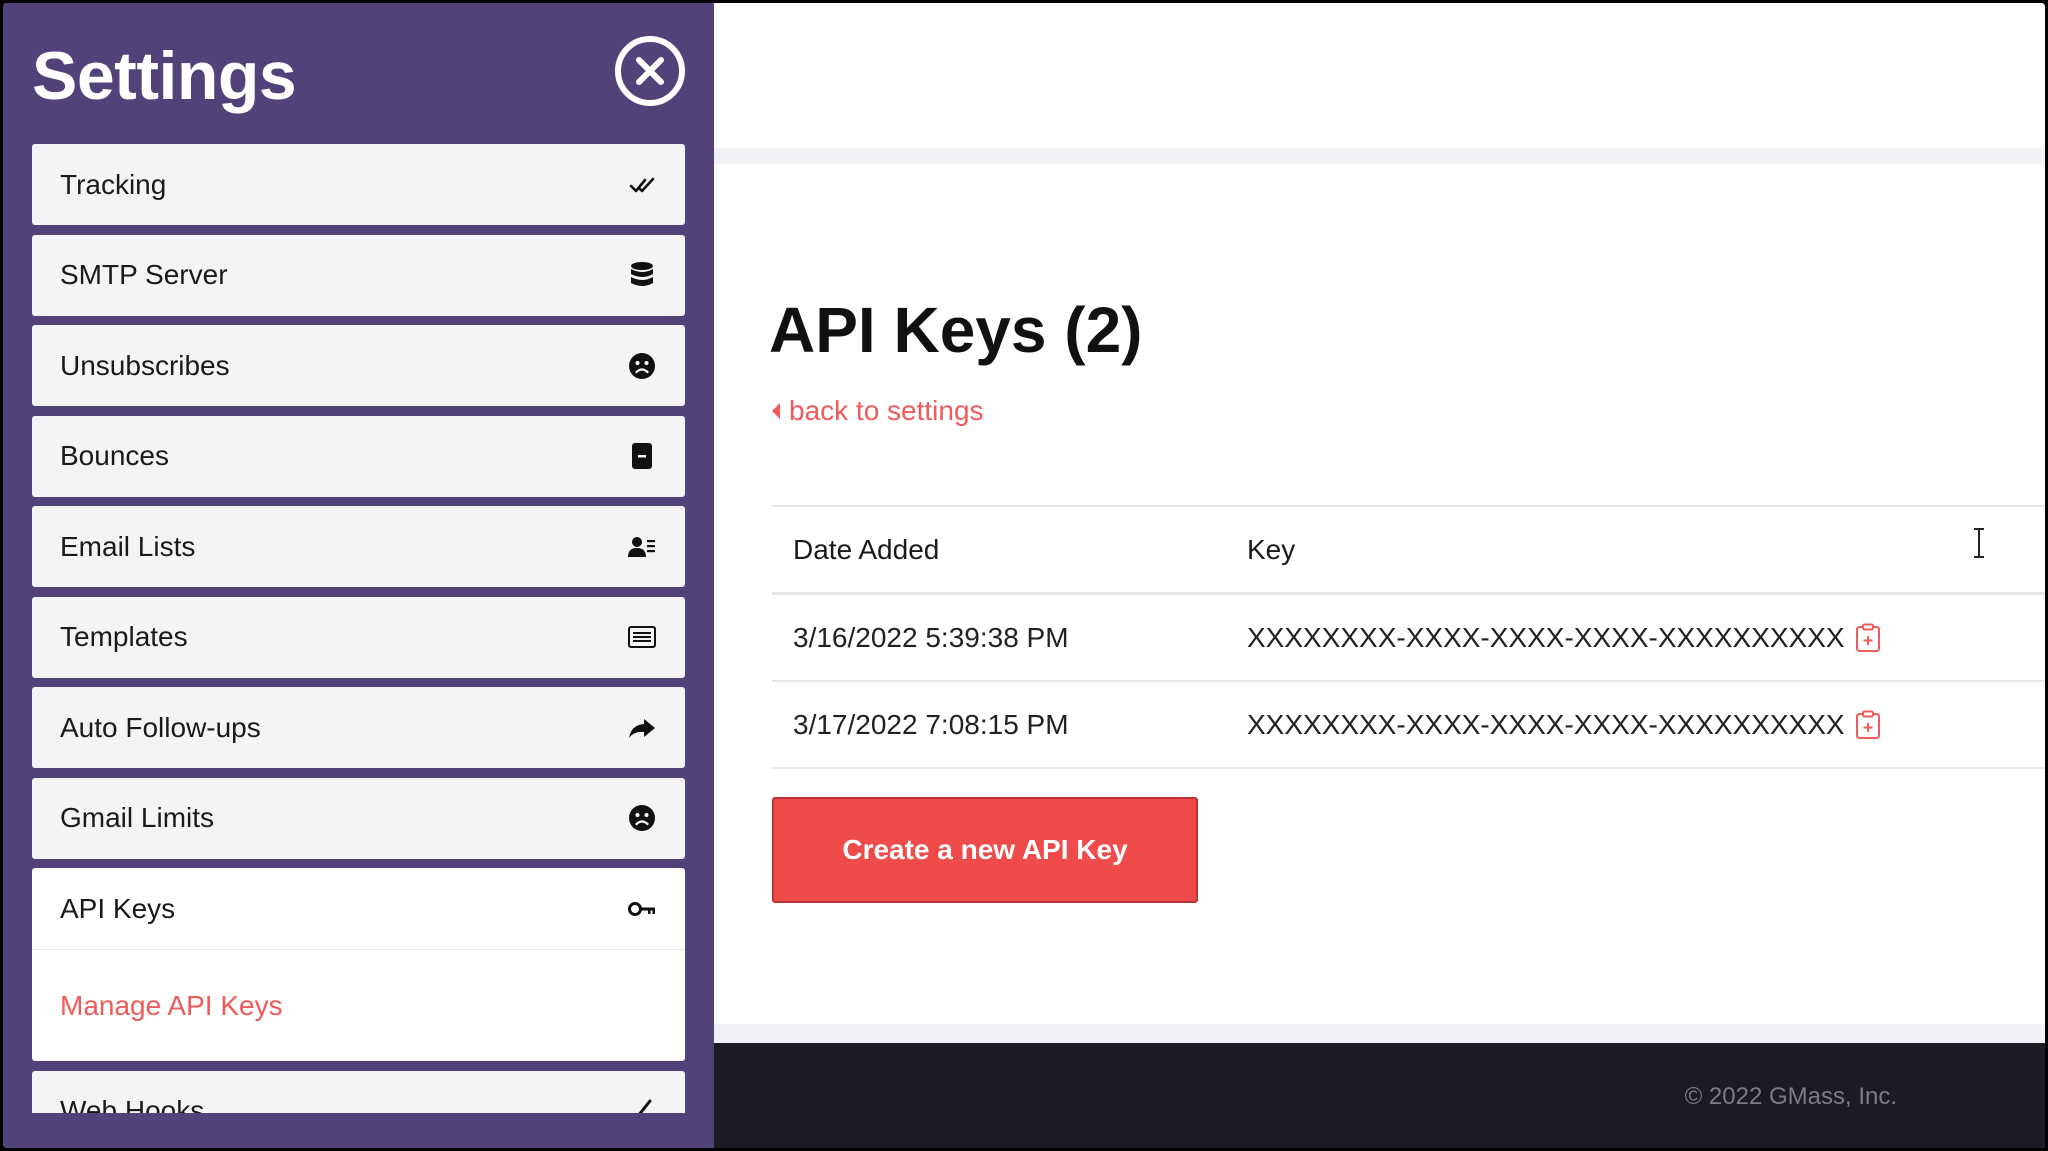  Describe the element at coordinates (358, 1005) in the screenshot. I see `api-keys-submenu: Manage API Keys` at that location.